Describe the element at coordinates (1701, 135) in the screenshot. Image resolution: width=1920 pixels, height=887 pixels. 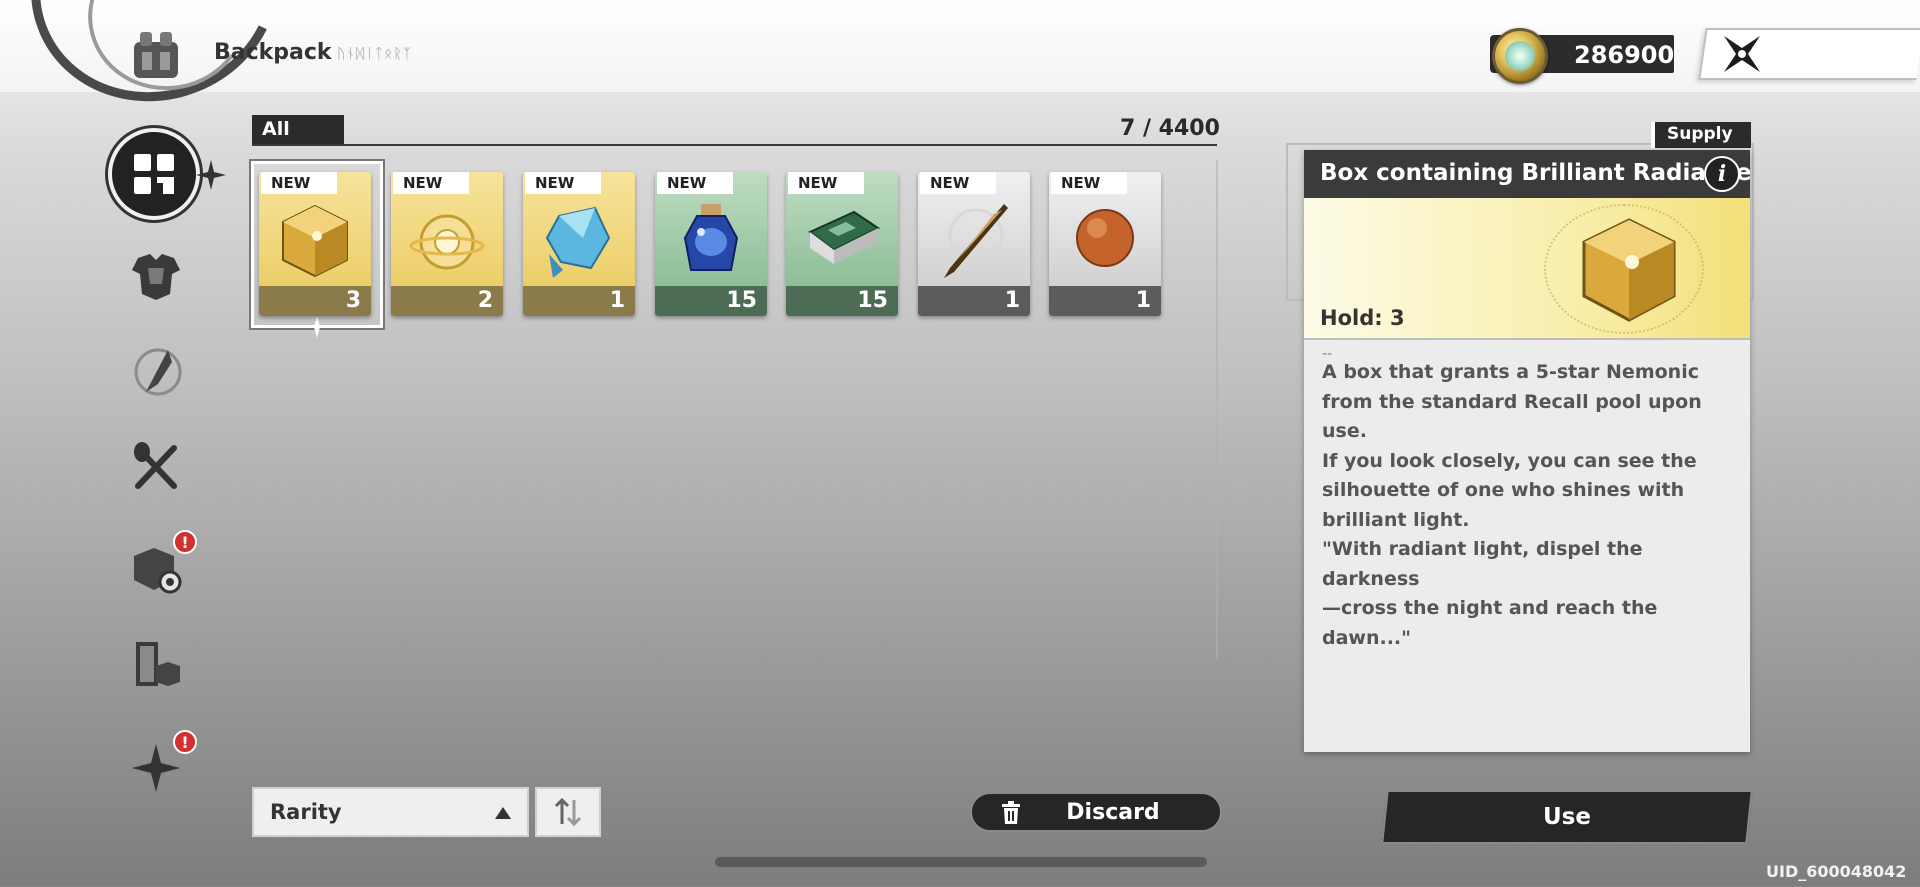
I see `item-category-tag: Supply` at that location.